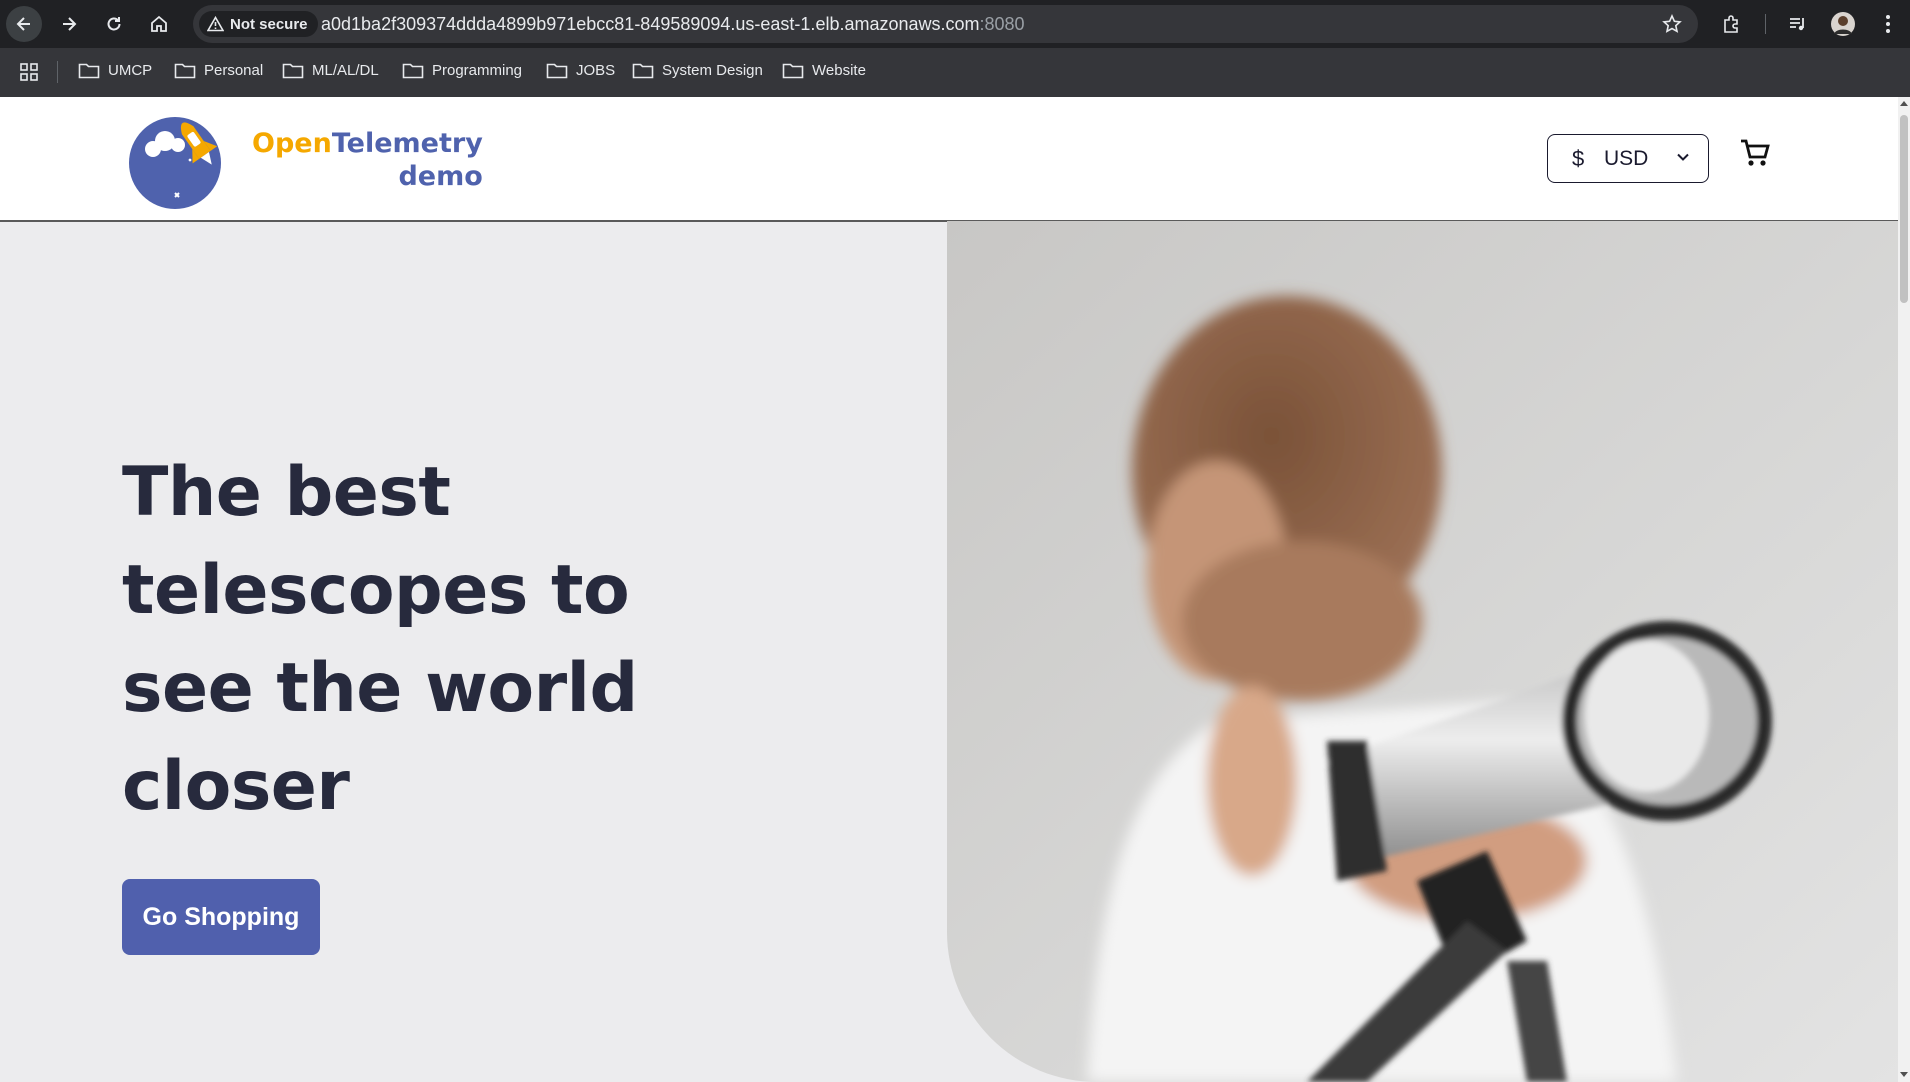 The width and height of the screenshot is (1910, 1082). Describe the element at coordinates (477, 70) in the screenshot. I see `bookmark-label: Programming` at that location.